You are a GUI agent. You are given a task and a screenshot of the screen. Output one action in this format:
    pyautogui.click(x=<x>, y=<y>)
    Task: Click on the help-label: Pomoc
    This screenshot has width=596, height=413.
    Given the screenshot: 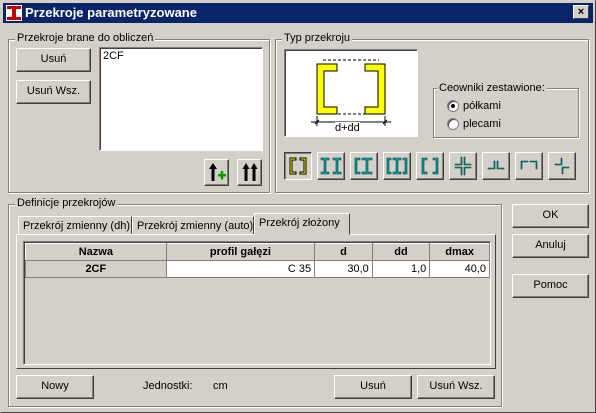 What is the action you would take?
    pyautogui.click(x=550, y=285)
    